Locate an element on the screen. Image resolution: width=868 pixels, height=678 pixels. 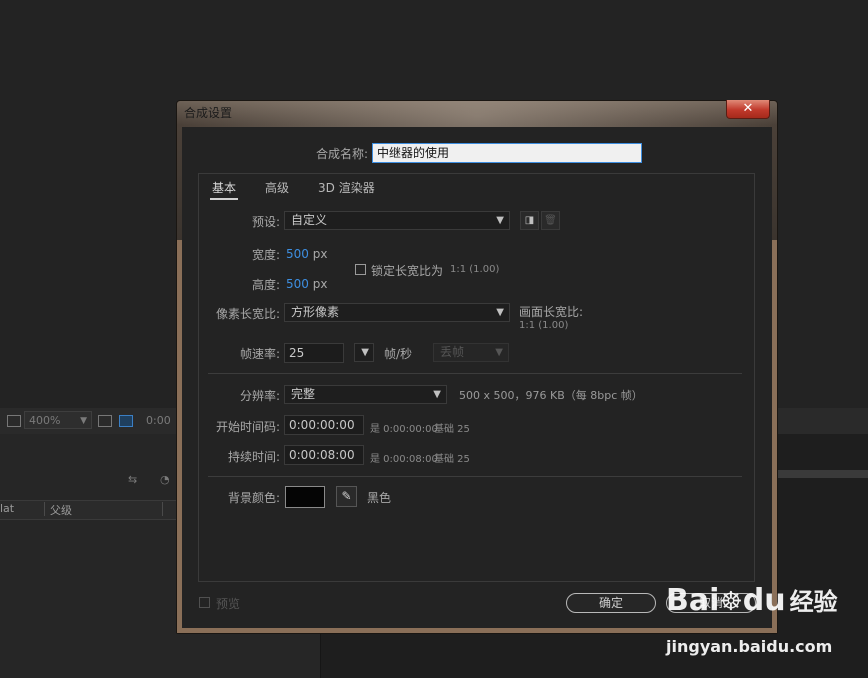
drop-frame-dropdown: 丢帧 ▼ is located at coordinates (471, 352).